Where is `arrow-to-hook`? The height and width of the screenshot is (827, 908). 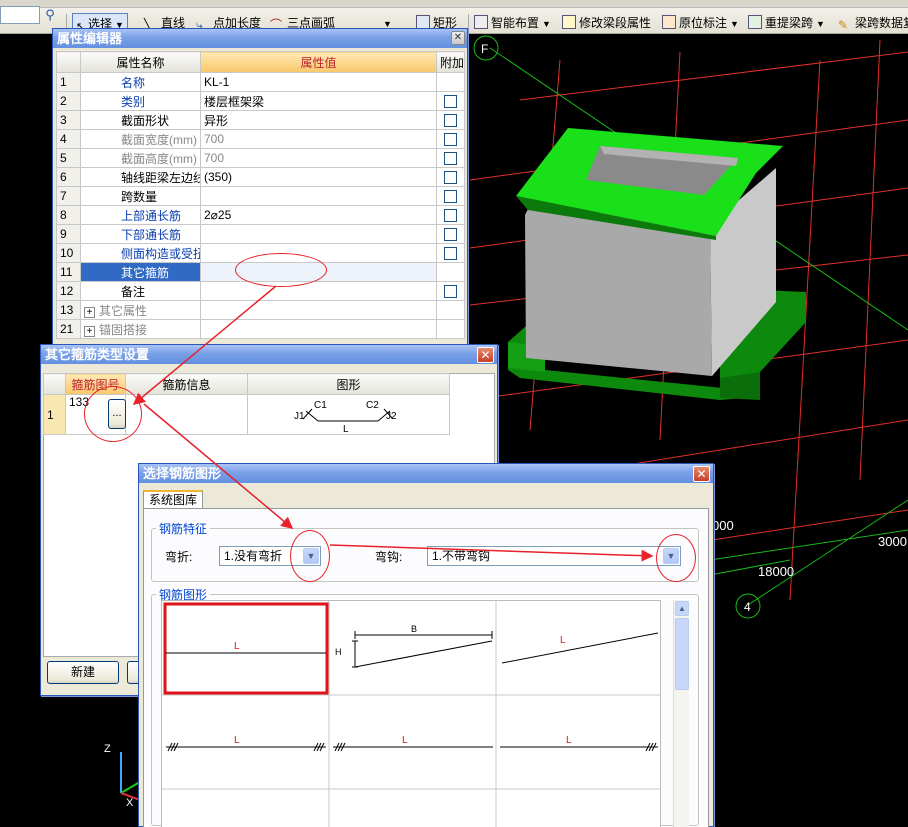
arrow-to-hook is located at coordinates (491, 553).